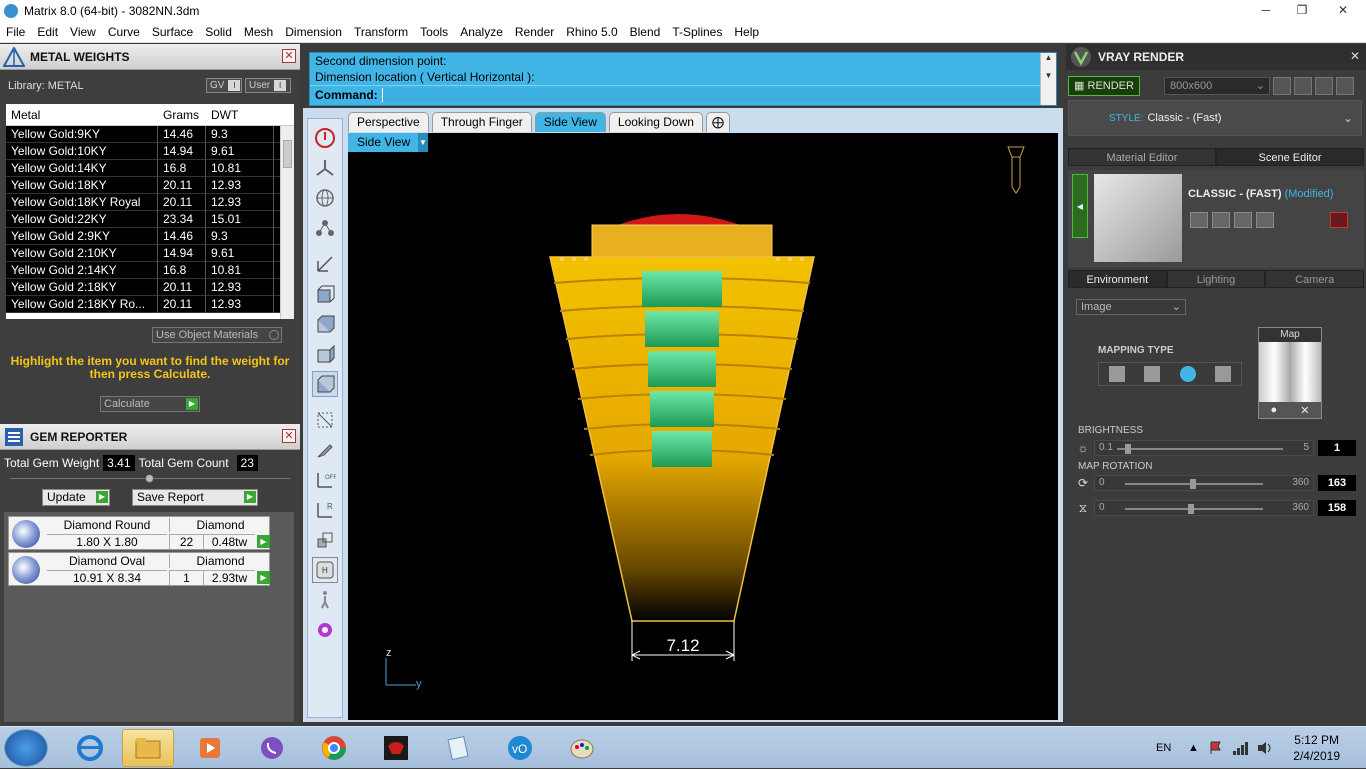  What do you see at coordinates (1131, 307) in the screenshot?
I see `environment-type-select: Image ⌄` at bounding box center [1131, 307].